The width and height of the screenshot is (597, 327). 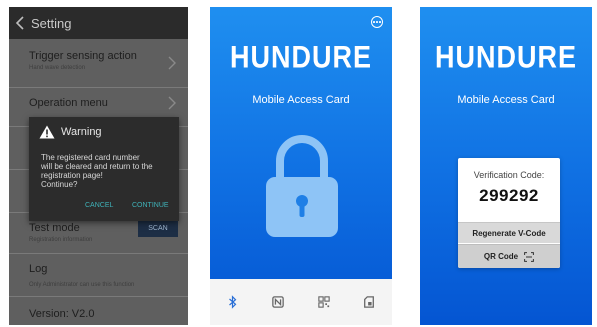 What do you see at coordinates (68, 103) in the screenshot?
I see `row-title: Operation menu` at bounding box center [68, 103].